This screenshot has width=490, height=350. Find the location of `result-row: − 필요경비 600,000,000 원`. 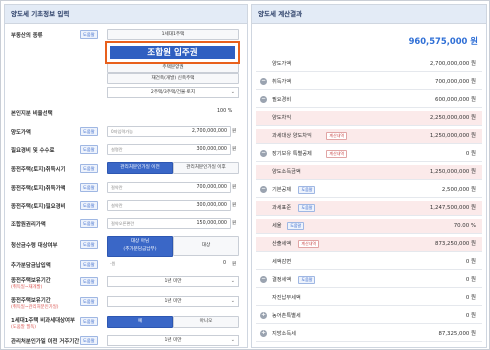

result-row: − 필요경비 600,000,000 원 is located at coordinates (369, 100).